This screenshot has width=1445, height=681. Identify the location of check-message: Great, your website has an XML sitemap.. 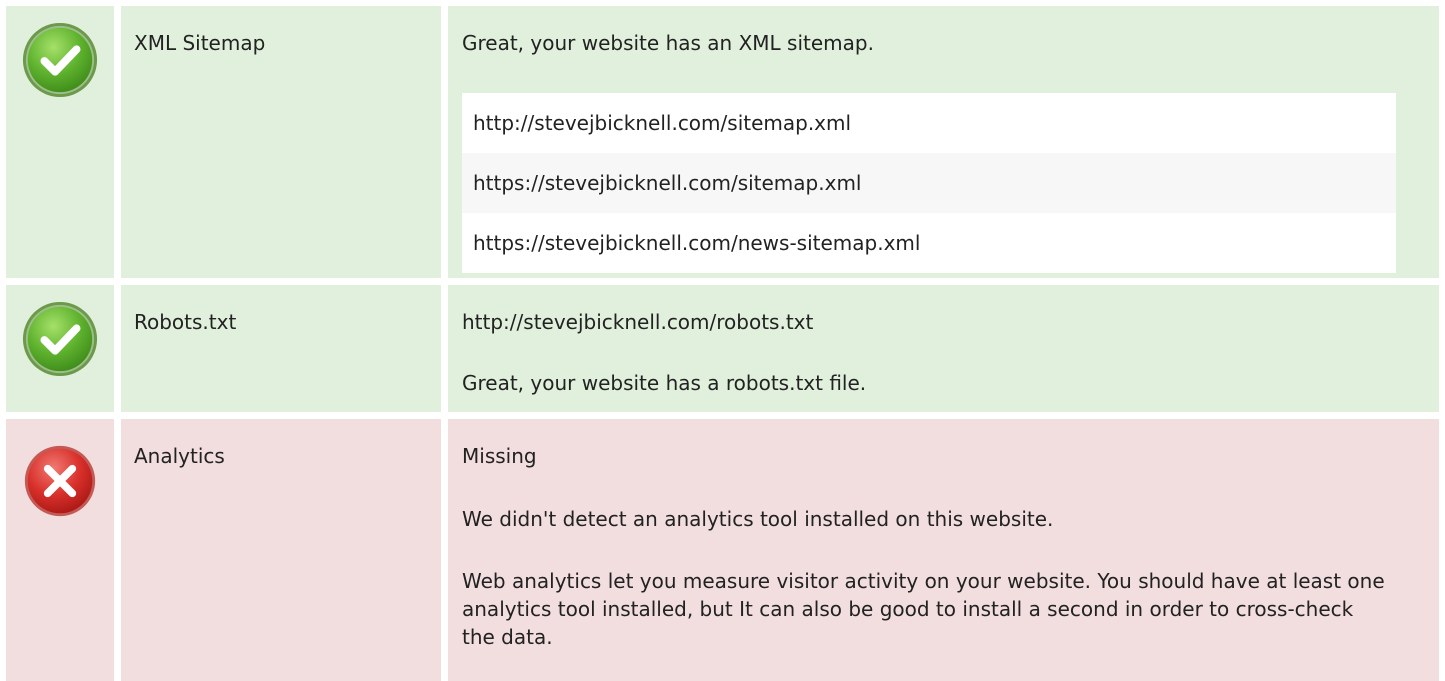
(668, 43).